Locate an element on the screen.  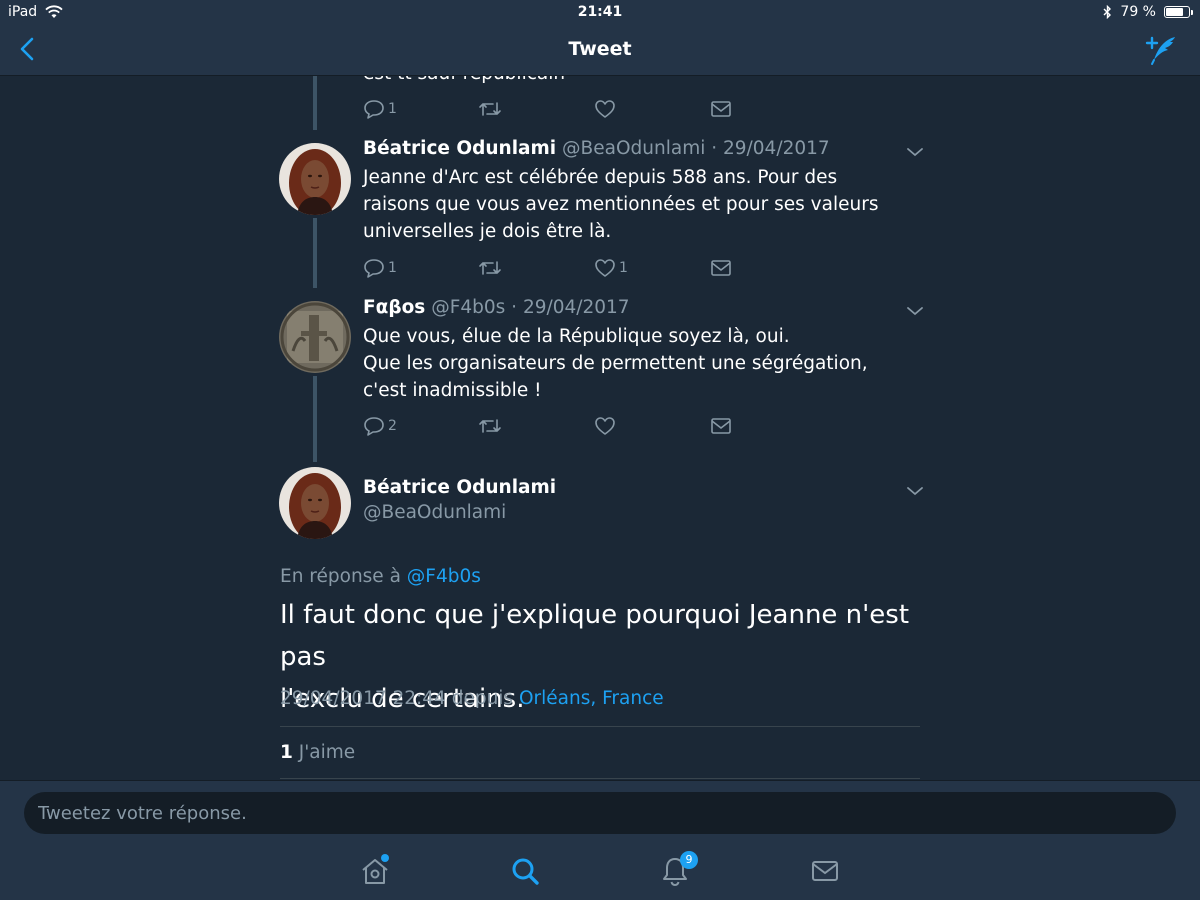
tweet-text-partial: est tt sauf républicain is located at coordinates (464, 81).